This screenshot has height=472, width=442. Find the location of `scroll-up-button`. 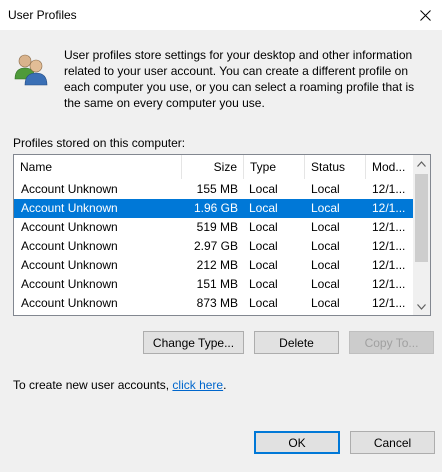

scroll-up-button is located at coordinates (421, 163).